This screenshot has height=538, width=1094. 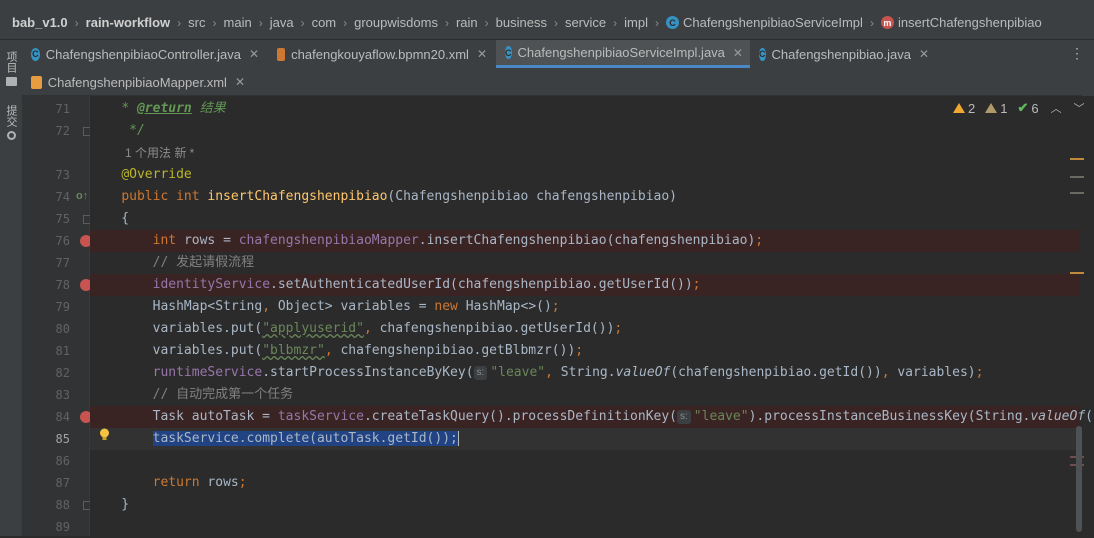 What do you see at coordinates (196, 22) in the screenshot?
I see `breadcrumb-item: src` at bounding box center [196, 22].